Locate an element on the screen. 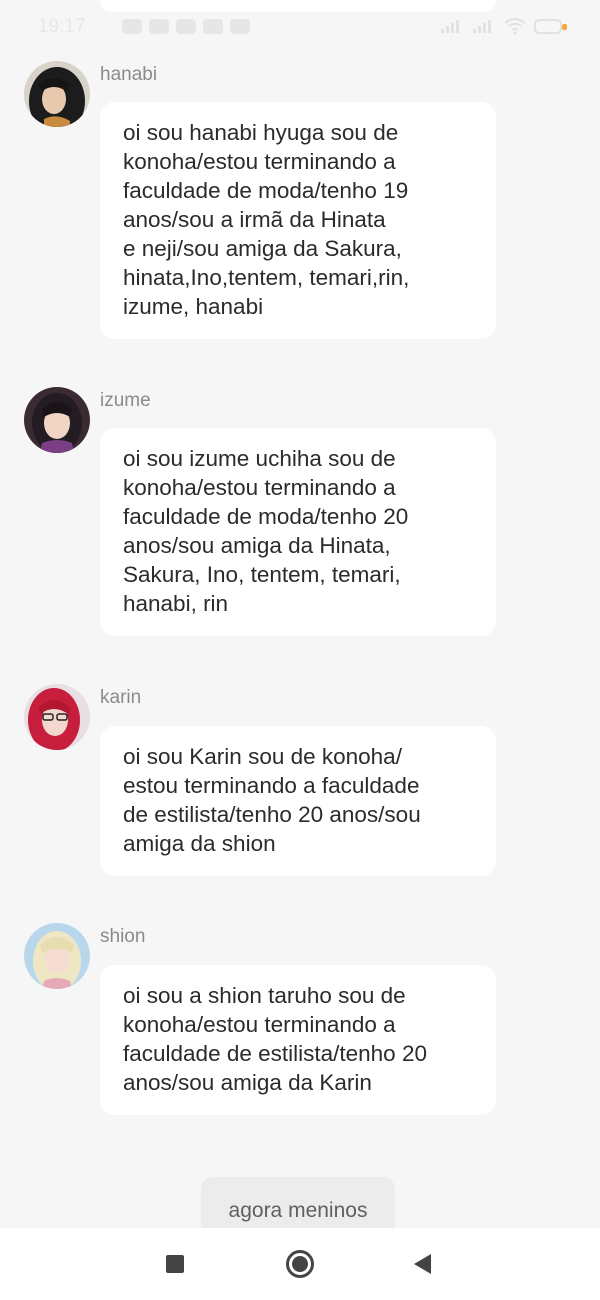 The height and width of the screenshot is (1300, 600). draft-message-text: agora meninos is located at coordinates (298, 1210).